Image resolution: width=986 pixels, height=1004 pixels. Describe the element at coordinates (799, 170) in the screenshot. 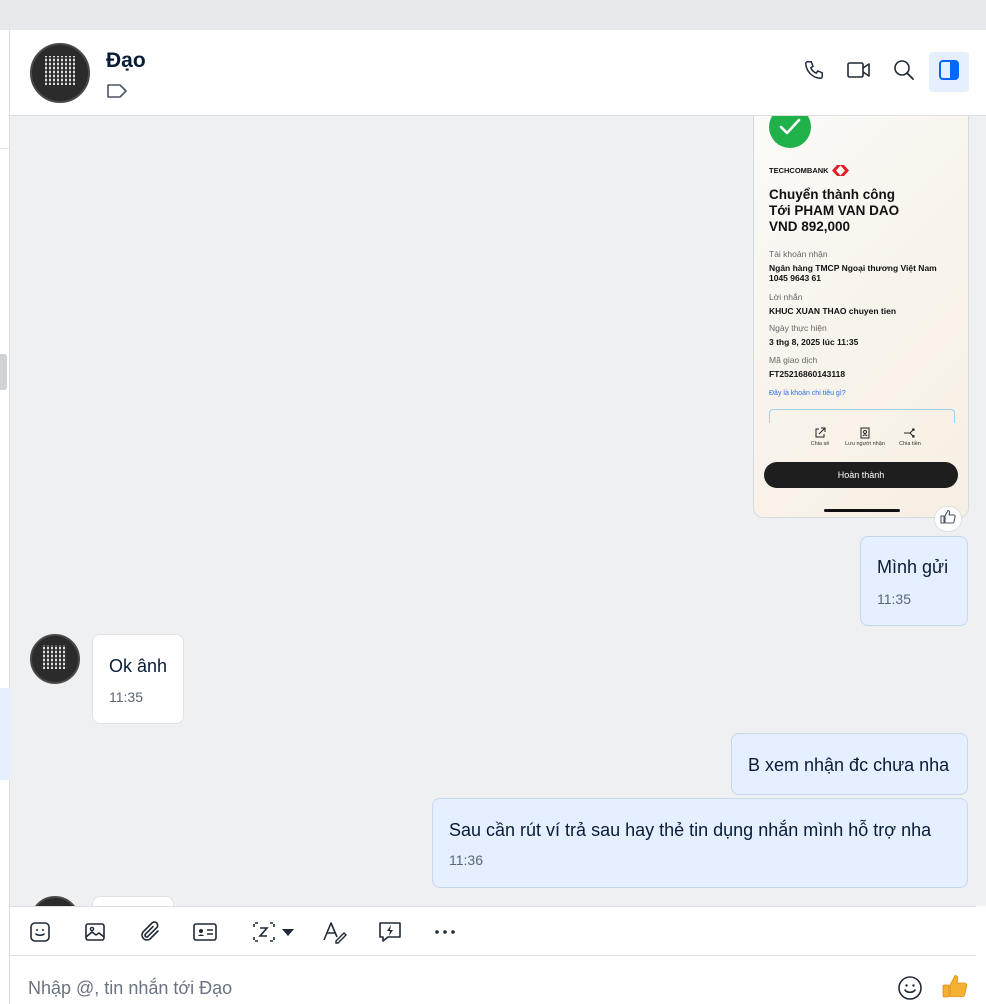

I see `bank-name: TECHCOMBANK` at that location.